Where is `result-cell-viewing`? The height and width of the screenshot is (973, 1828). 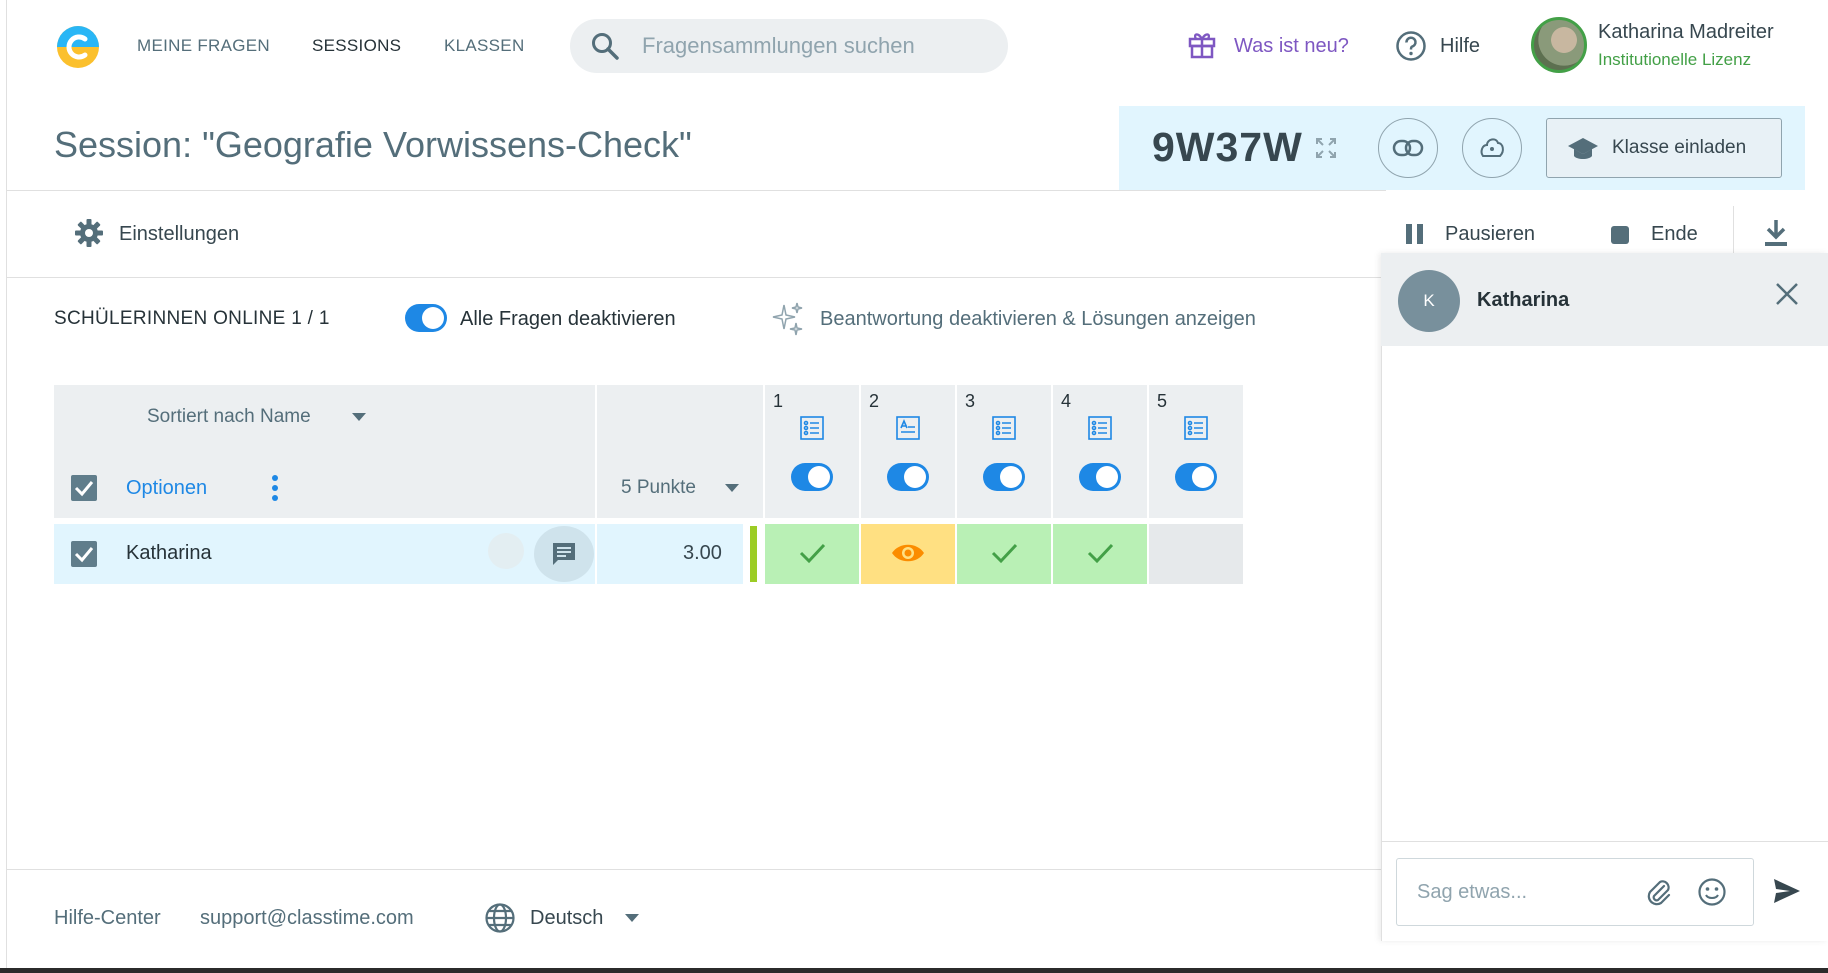
result-cell-viewing is located at coordinates (908, 554).